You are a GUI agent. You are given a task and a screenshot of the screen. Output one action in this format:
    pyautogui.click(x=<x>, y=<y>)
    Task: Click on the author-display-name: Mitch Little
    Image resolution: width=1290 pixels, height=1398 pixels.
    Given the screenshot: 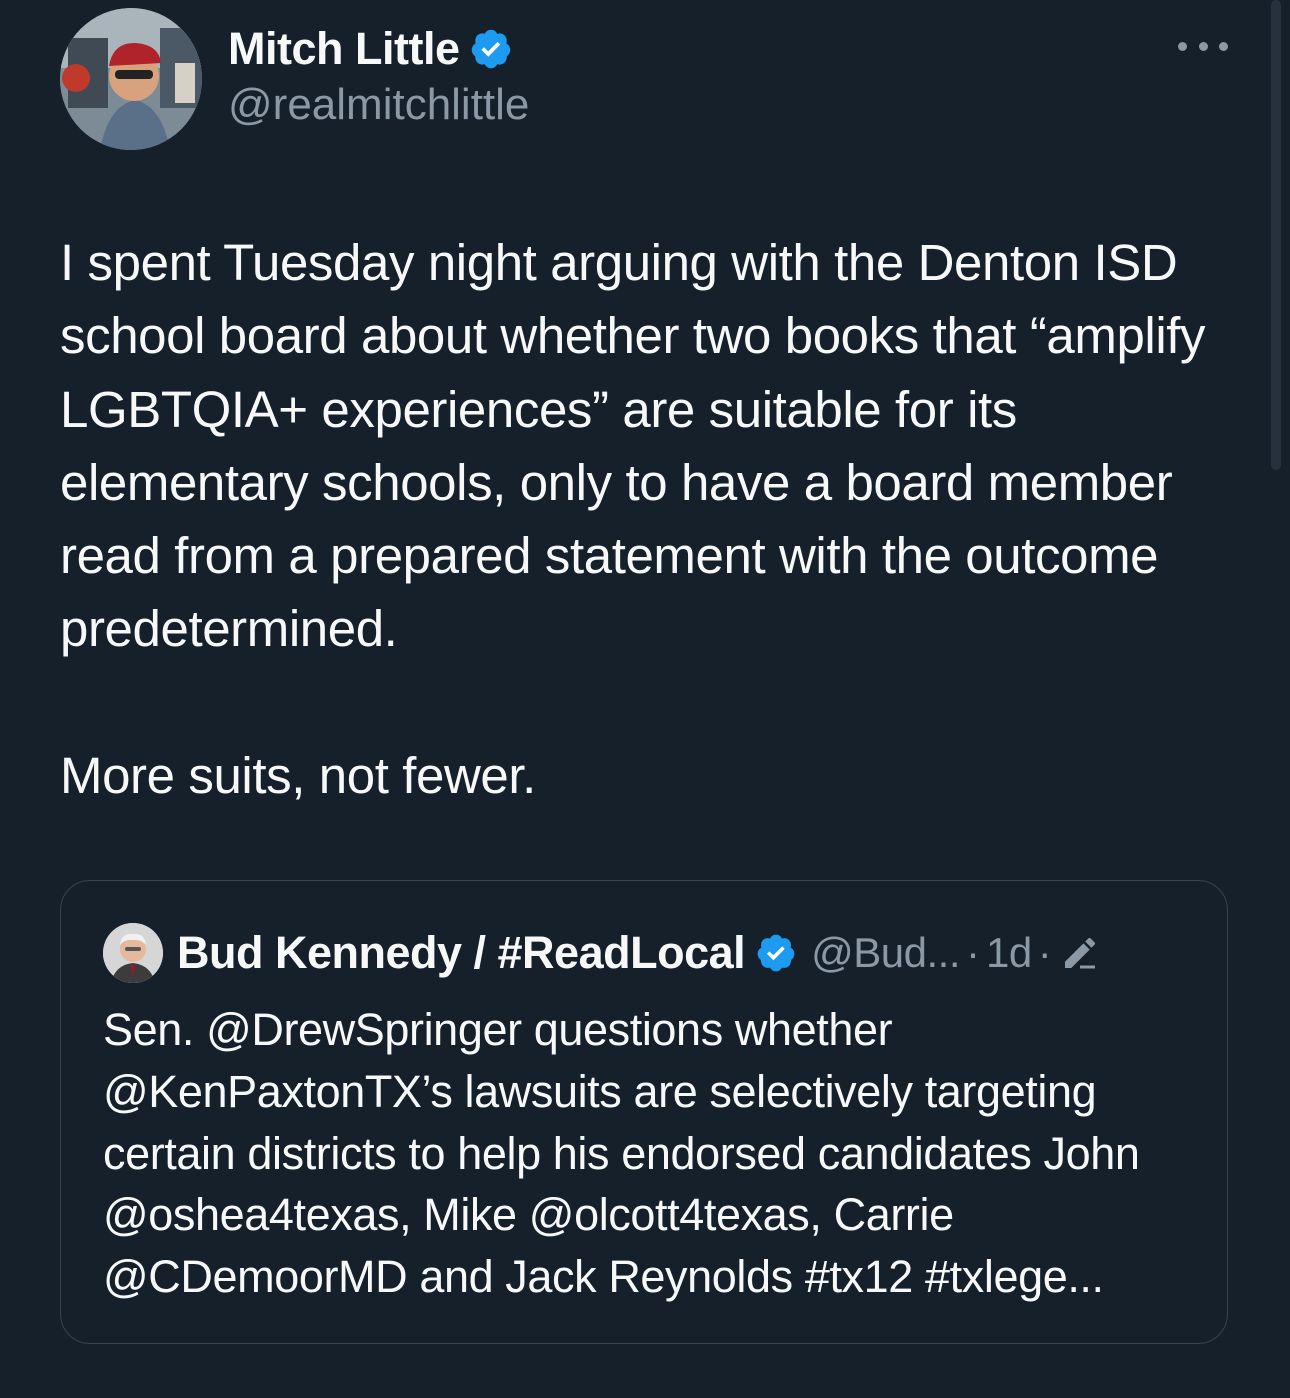 What is the action you would take?
    pyautogui.click(x=344, y=49)
    